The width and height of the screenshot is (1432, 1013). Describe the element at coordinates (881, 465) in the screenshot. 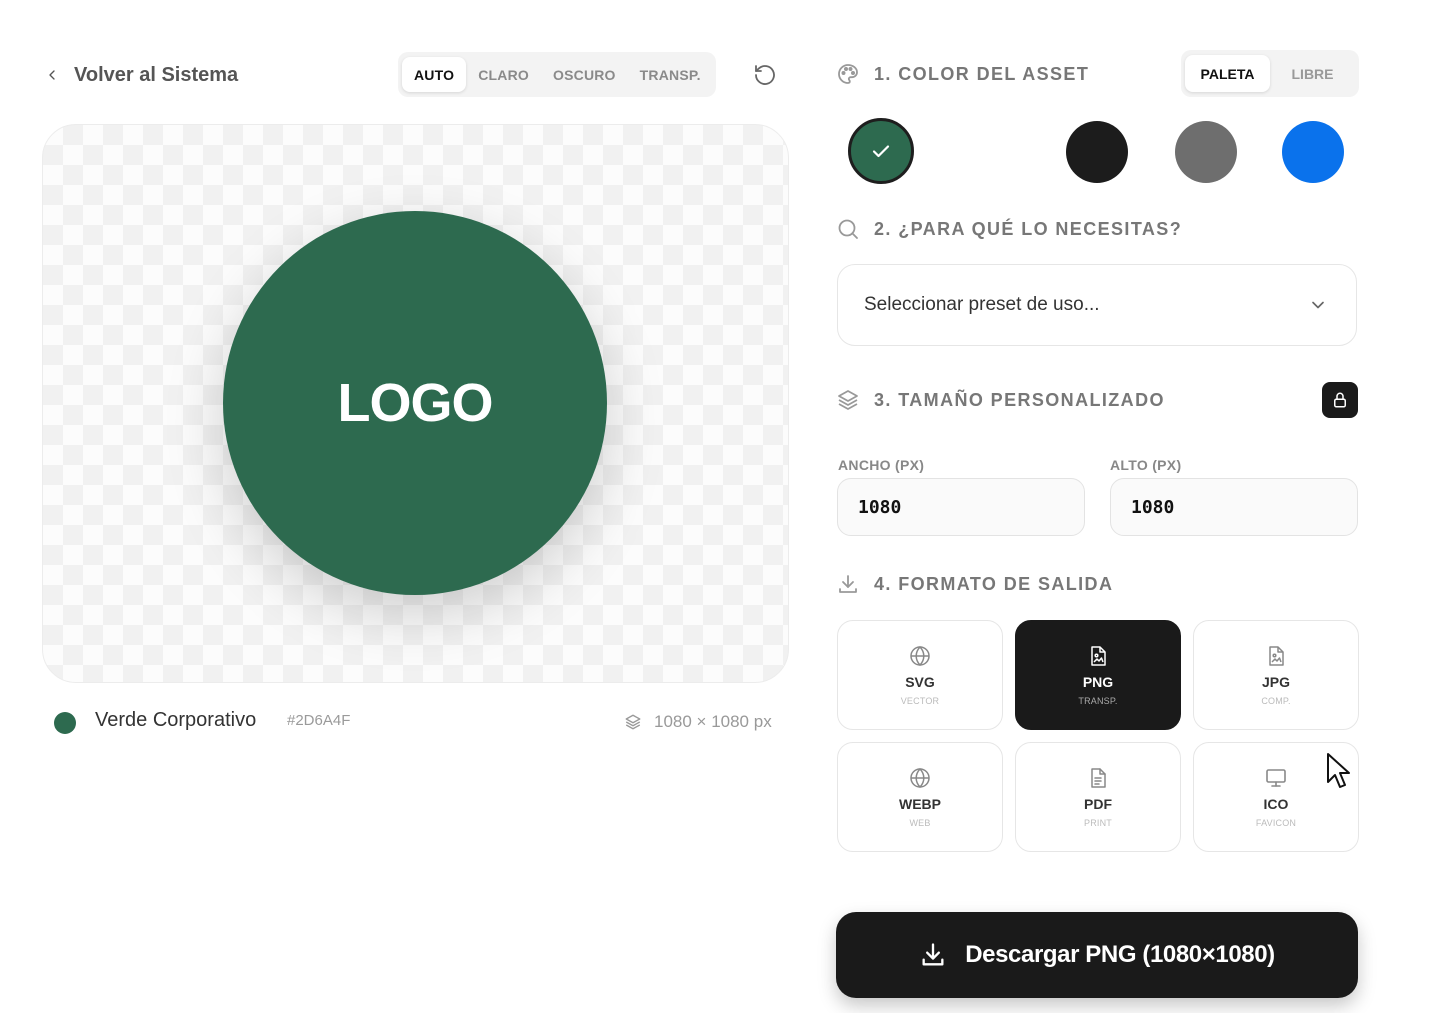

I see `width-label: ANCHO (PX)` at that location.